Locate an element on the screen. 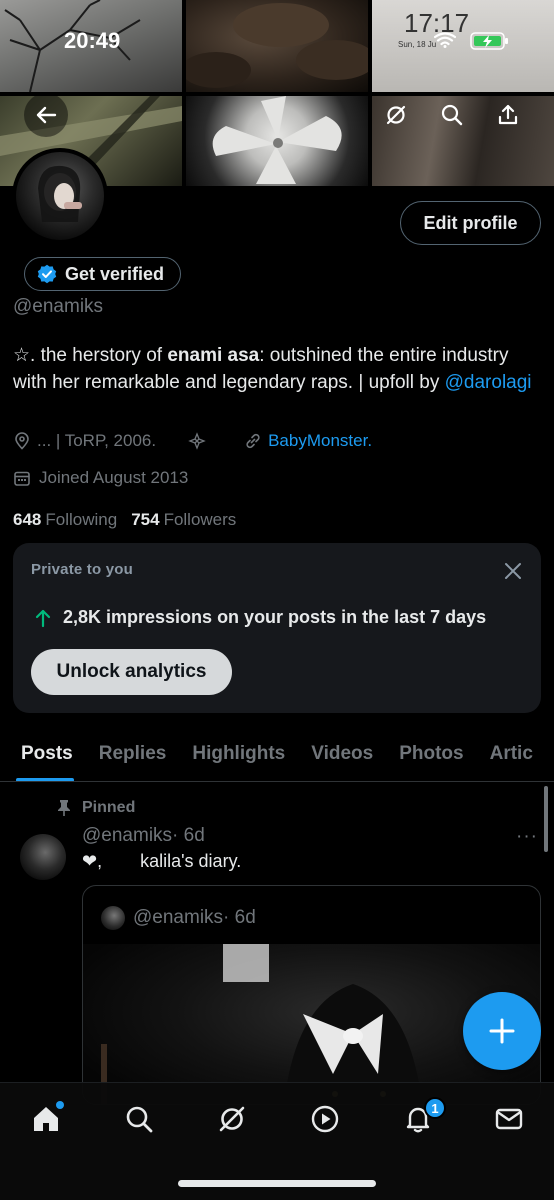  following-link: 648 Following is located at coordinates (65, 520).